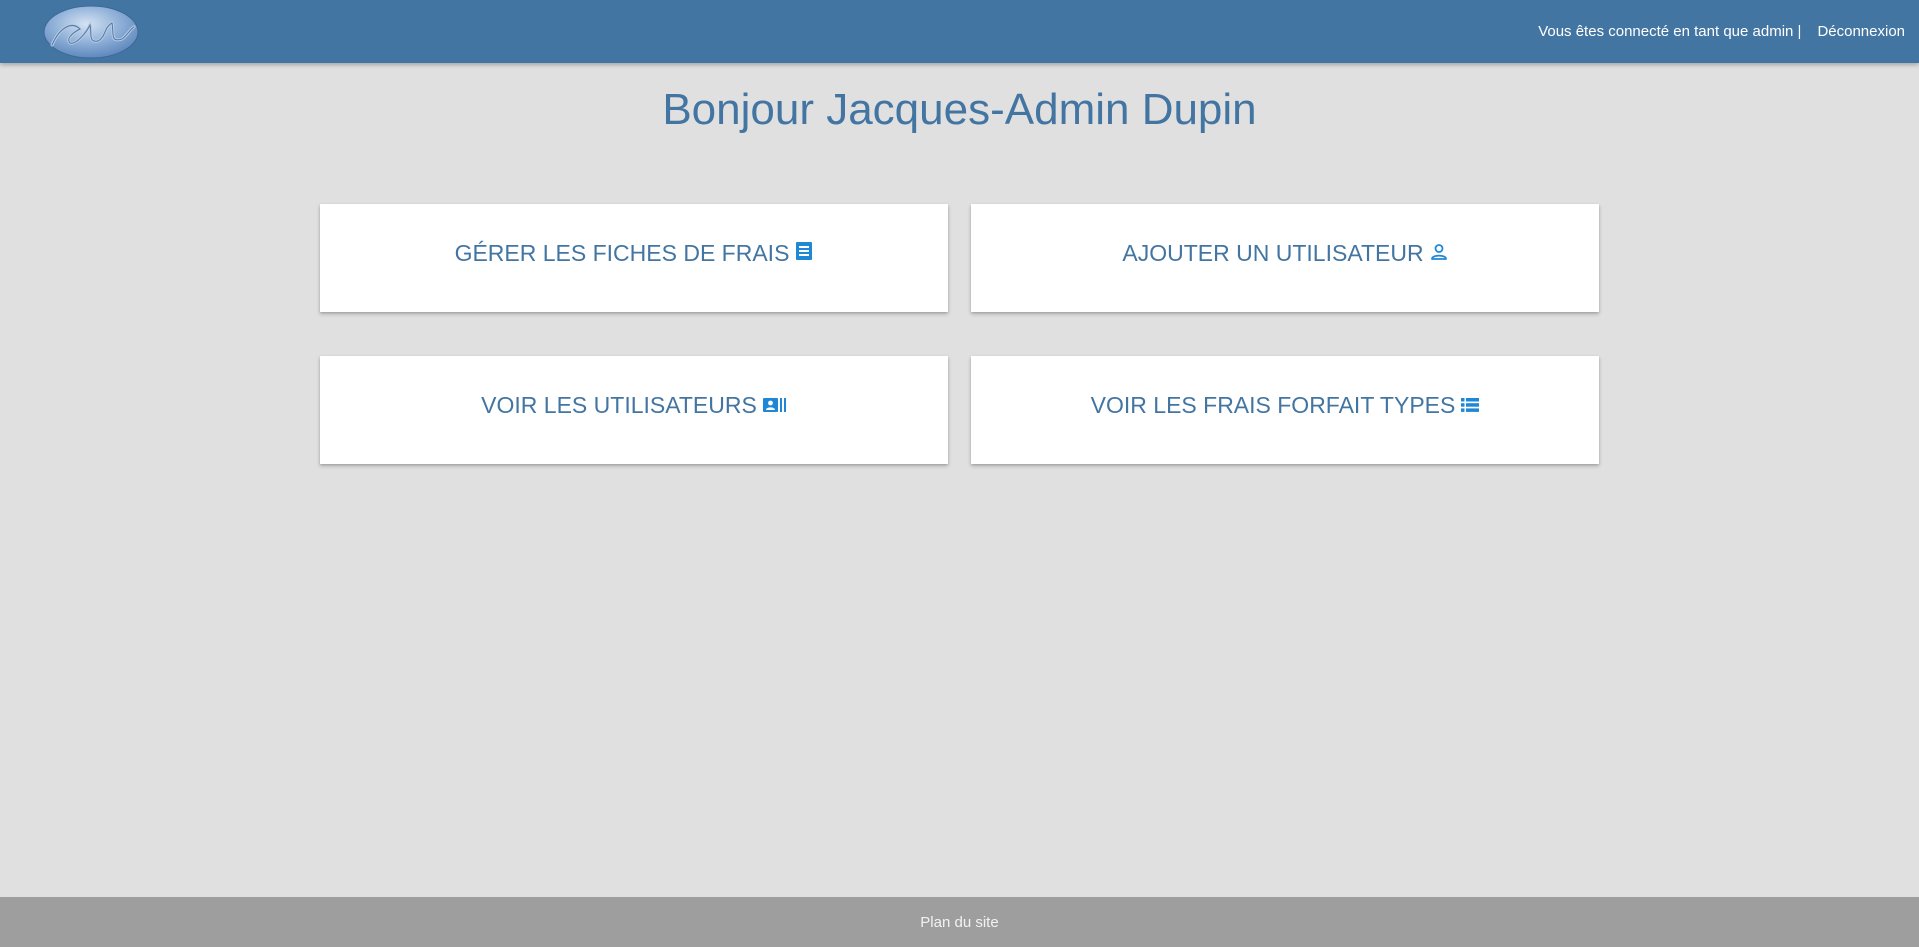 This screenshot has height=947, width=1919. I want to click on card-label: GÉRER LES FICHES DE FRAIS, so click(622, 253).